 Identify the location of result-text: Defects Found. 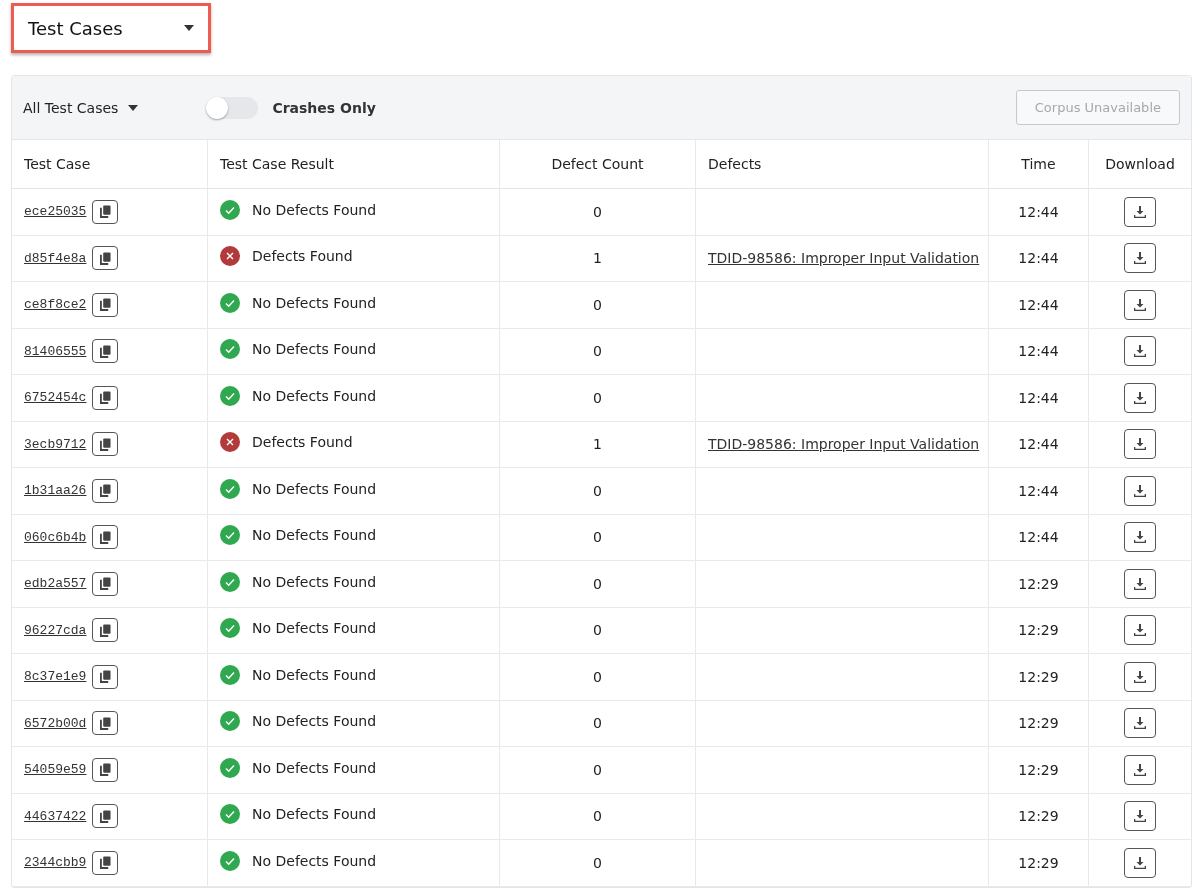
(302, 442).